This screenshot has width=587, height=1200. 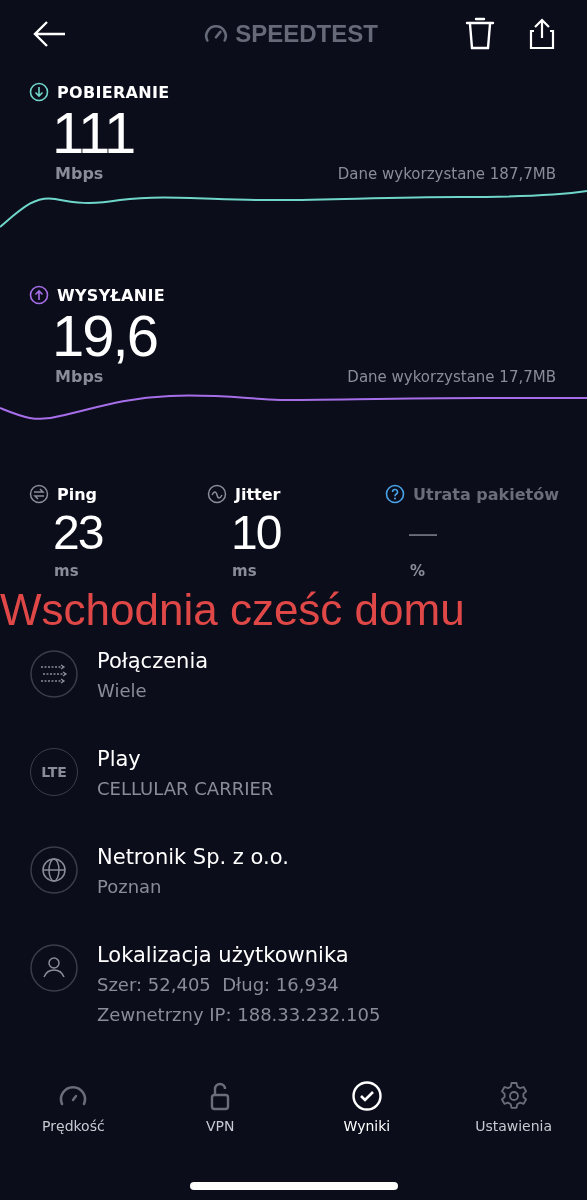 I want to click on info-detail: Poznan, so click(x=130, y=887).